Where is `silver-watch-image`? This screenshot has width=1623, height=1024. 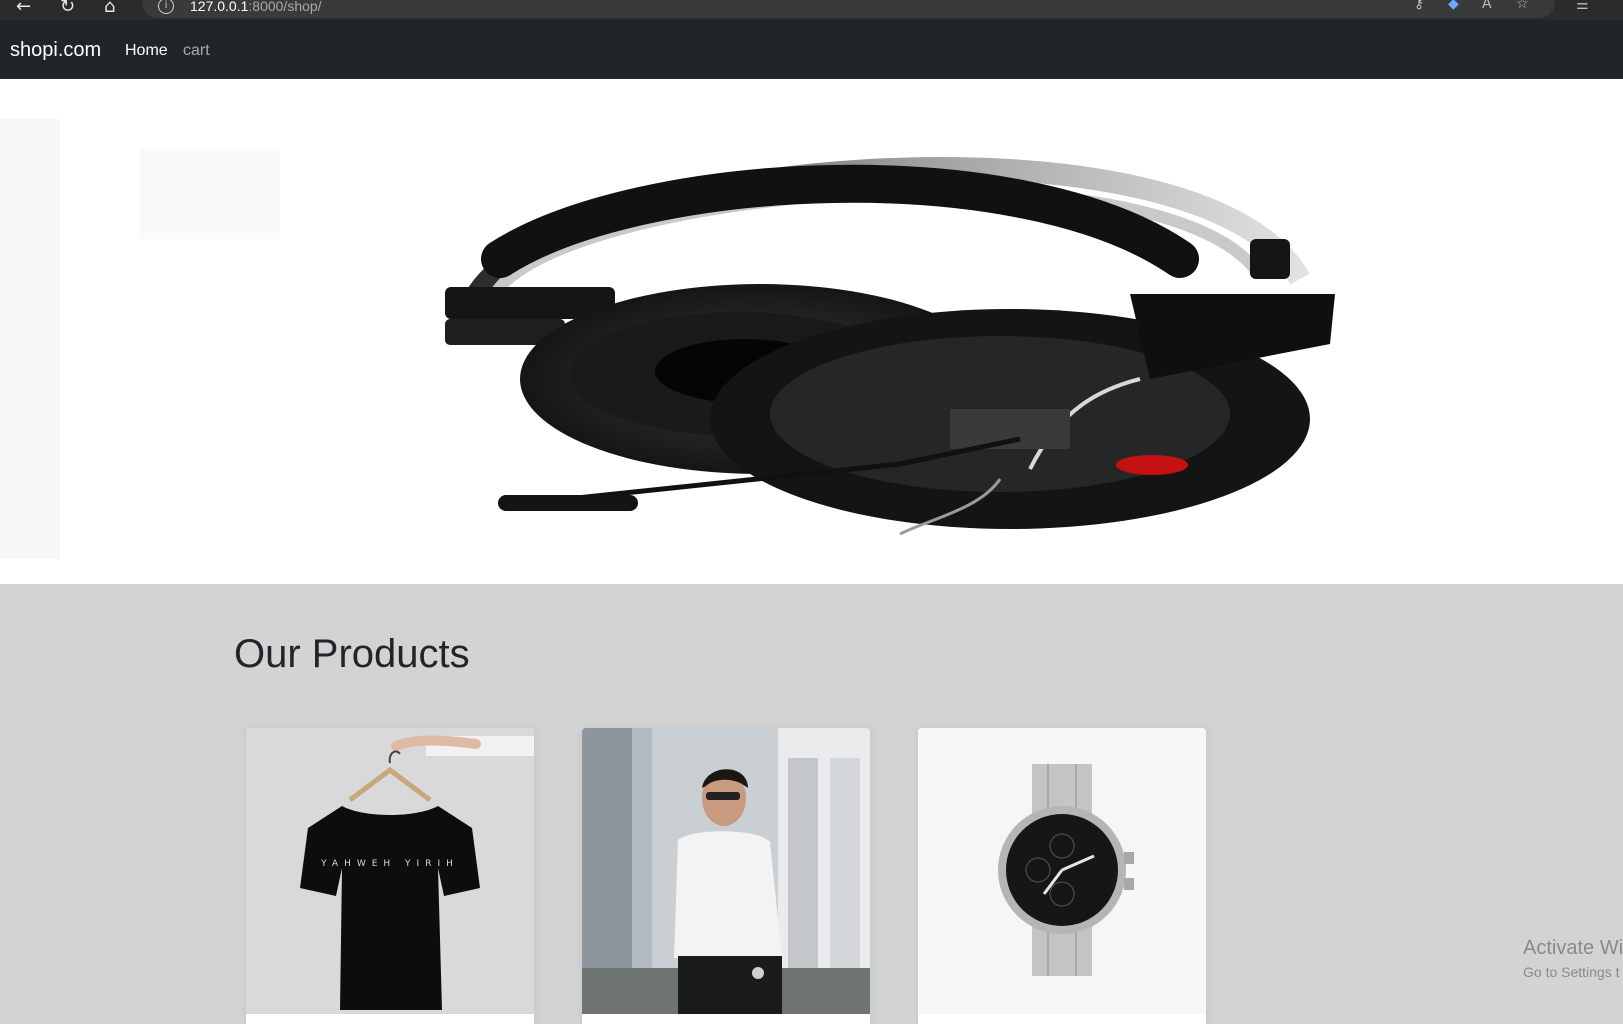 silver-watch-image is located at coordinates (1062, 871).